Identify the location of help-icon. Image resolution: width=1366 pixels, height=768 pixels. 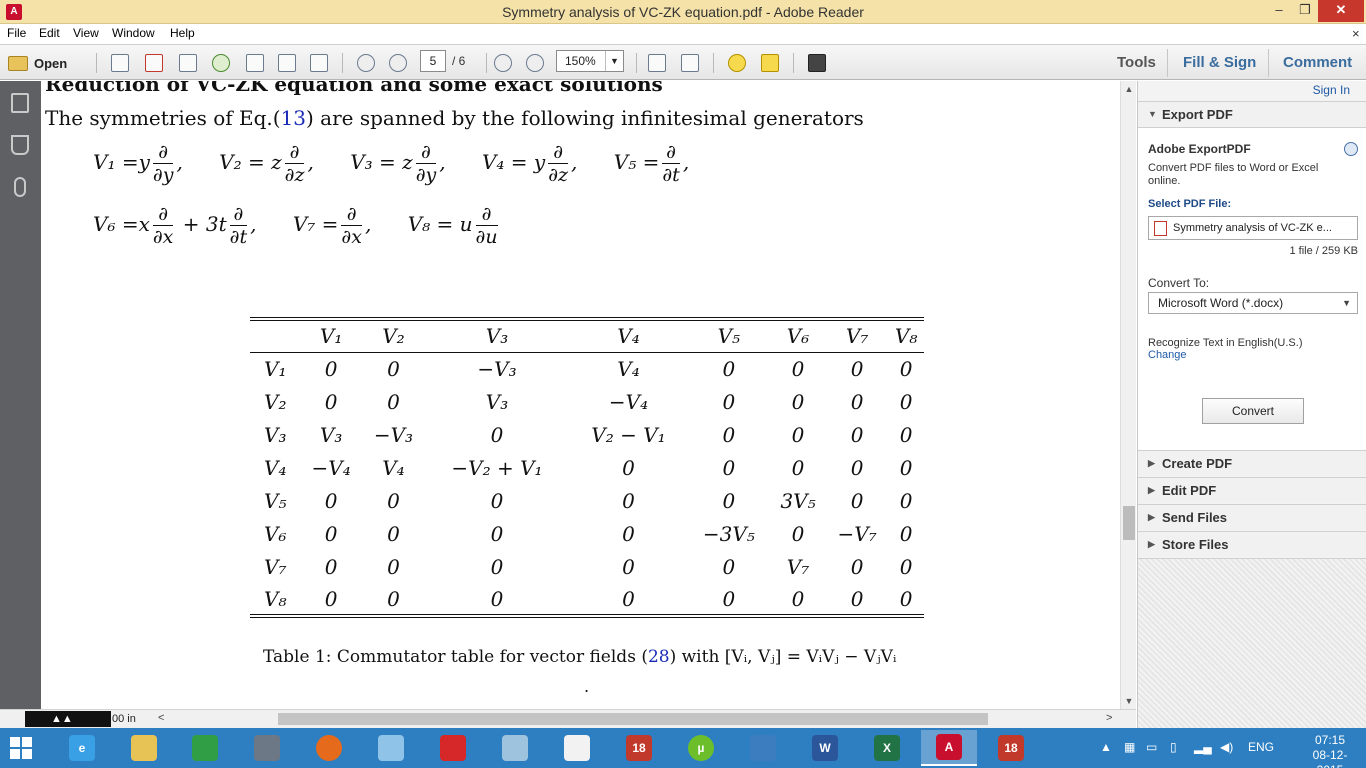
(1351, 149).